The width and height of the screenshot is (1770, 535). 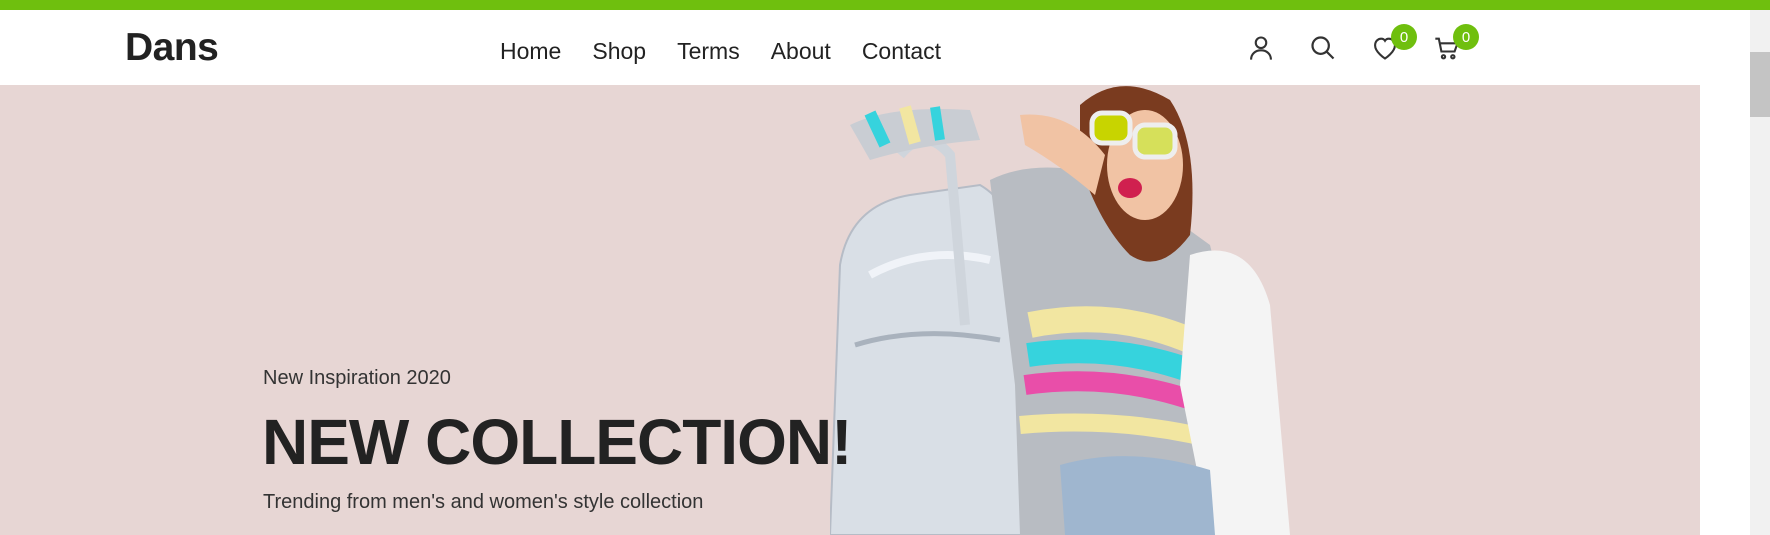 I want to click on top-accent-bar, so click(x=885, y=5).